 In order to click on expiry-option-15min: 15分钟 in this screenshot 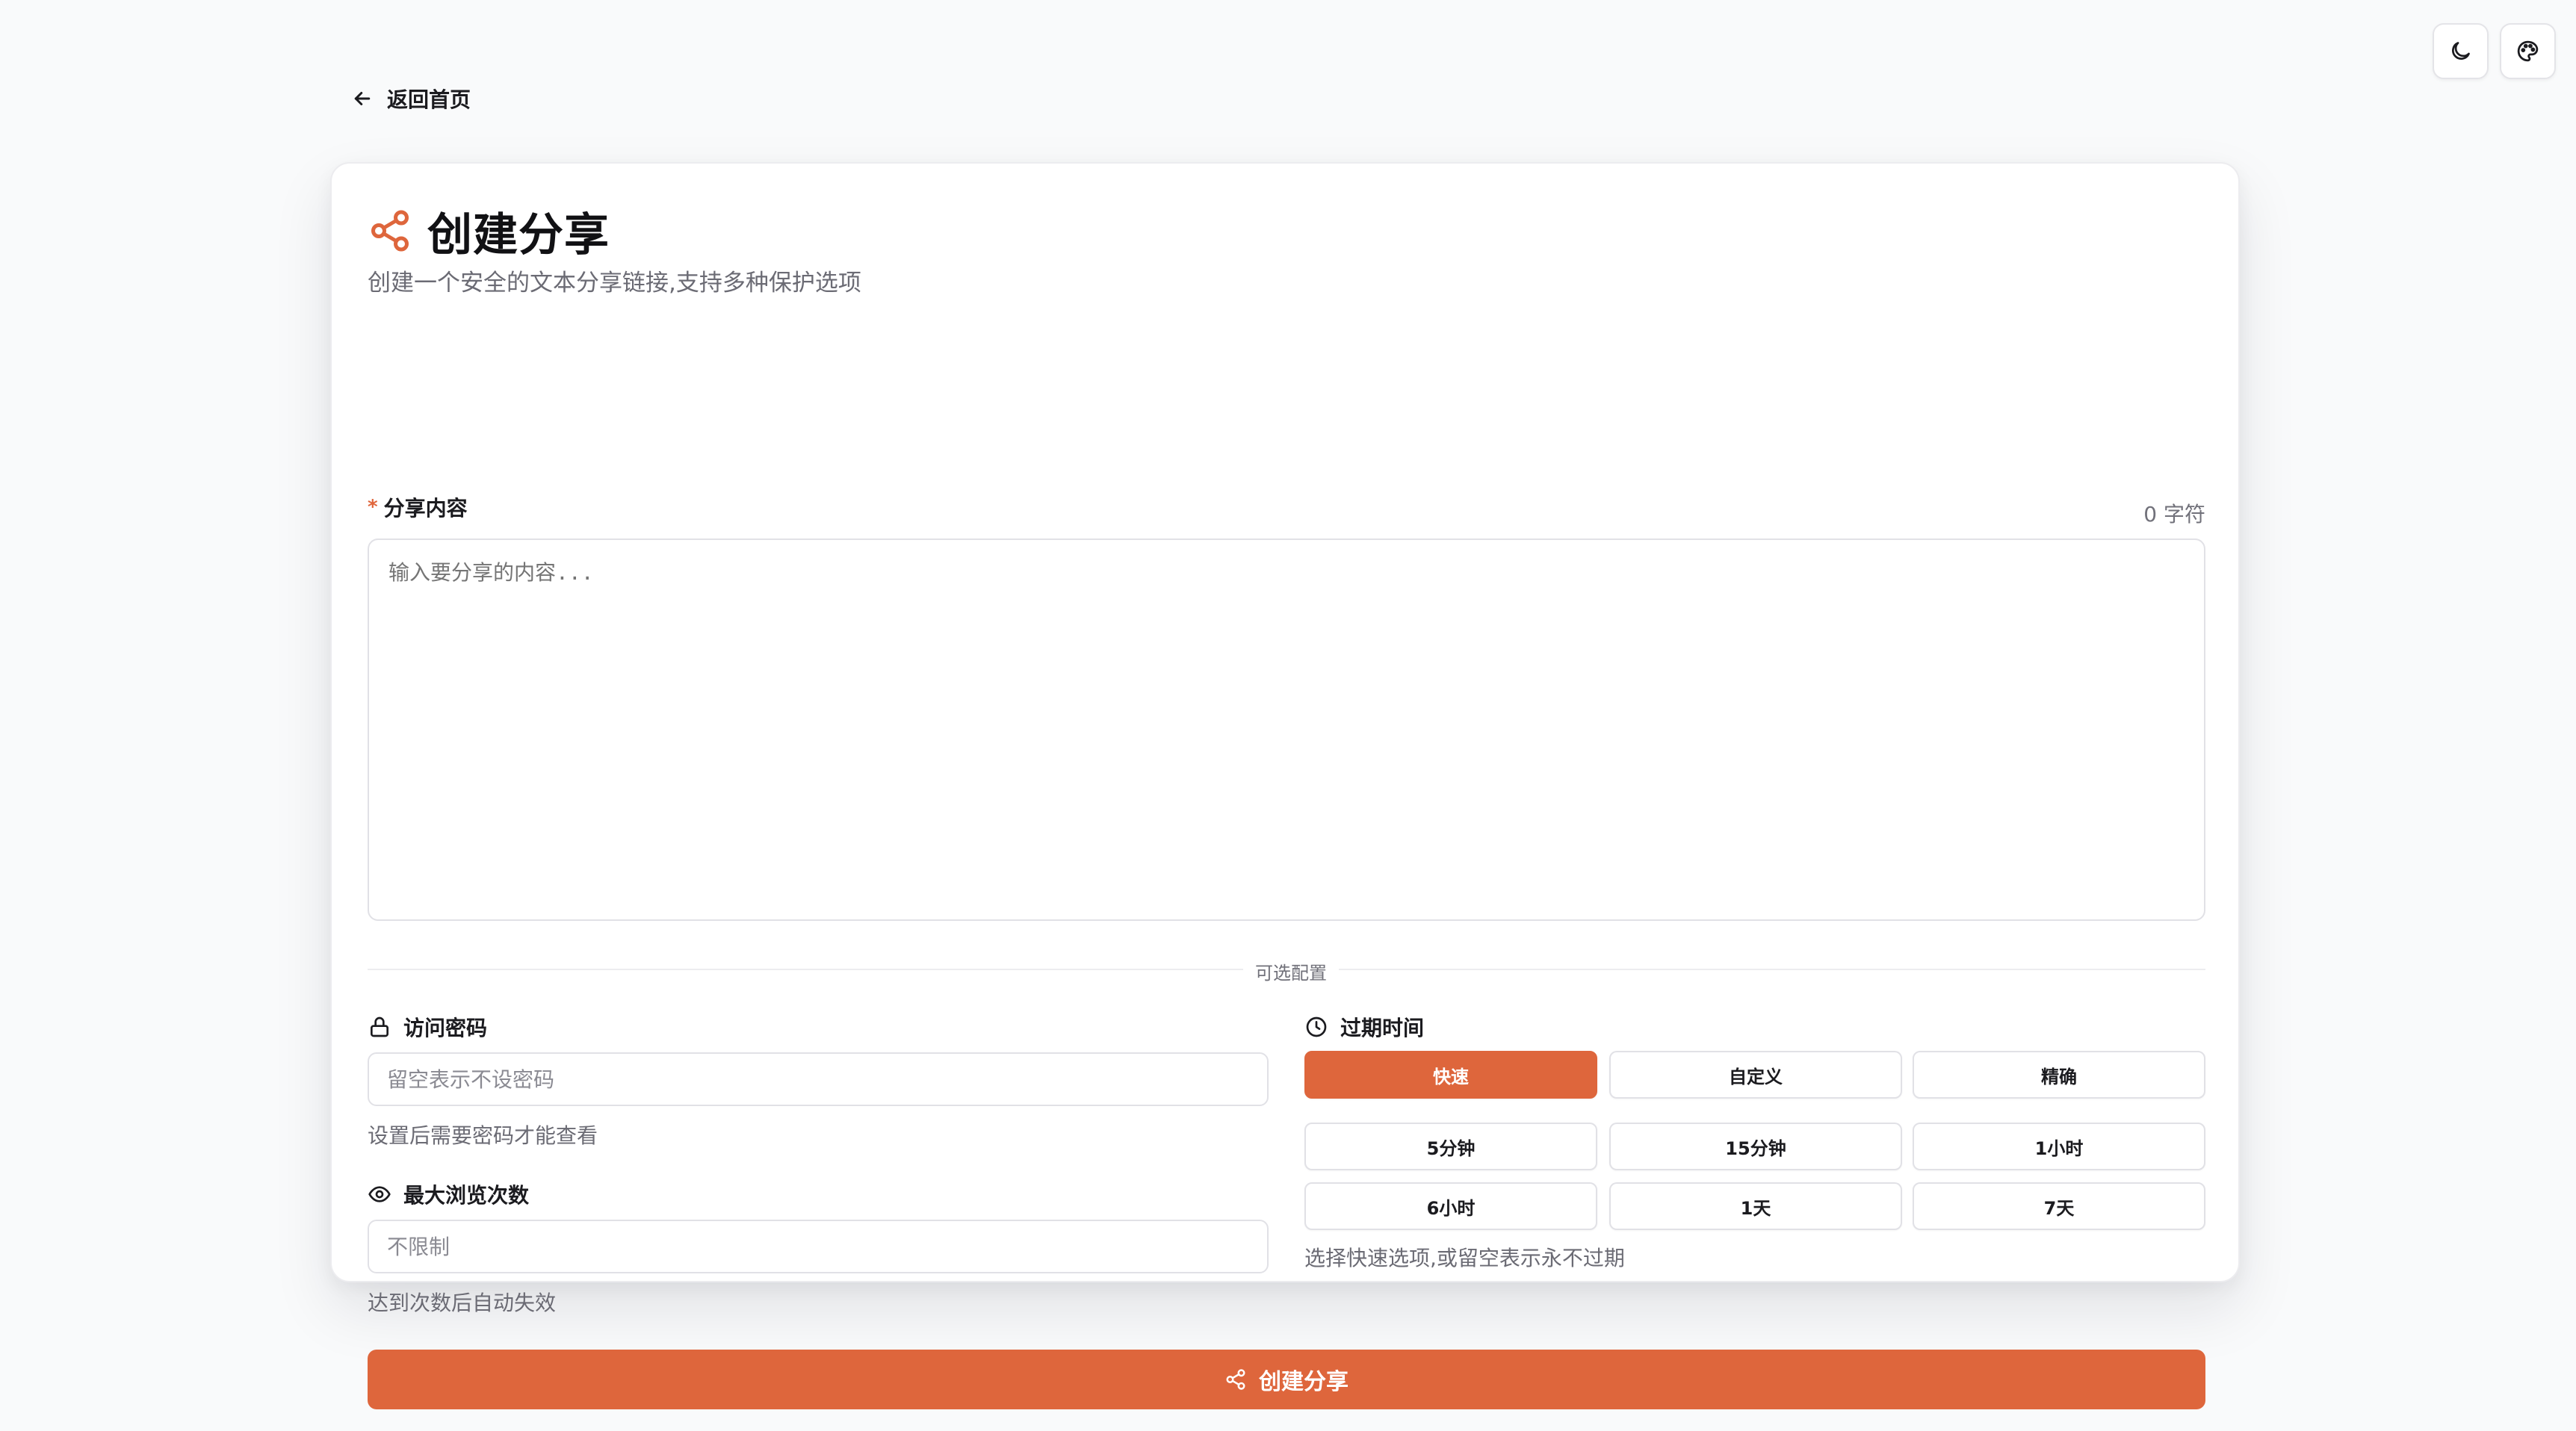, I will do `click(1755, 1147)`.